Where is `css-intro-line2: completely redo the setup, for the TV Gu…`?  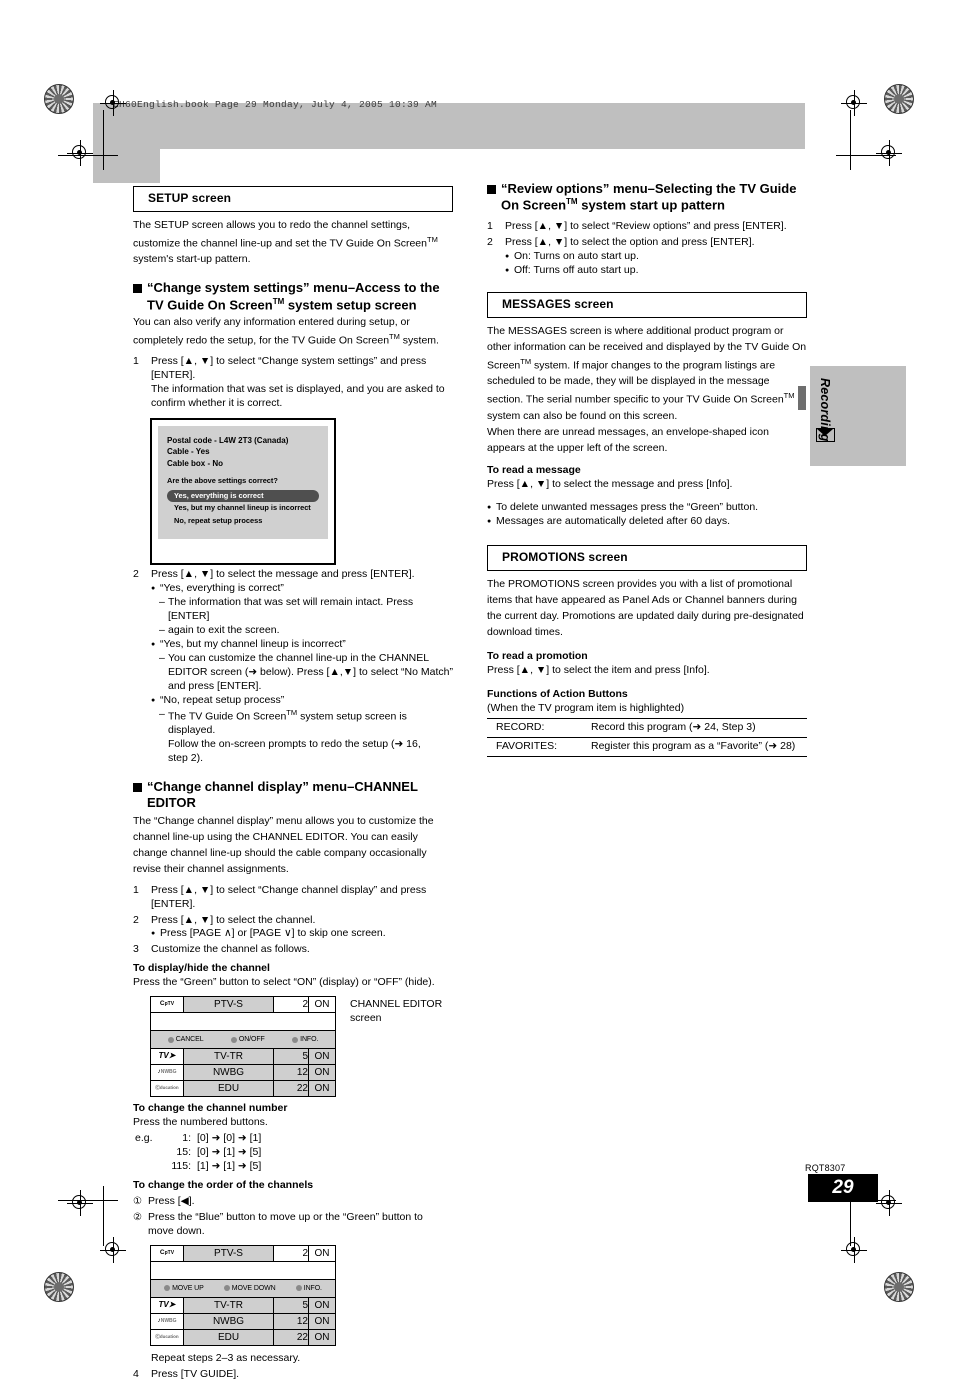
css-intro-line2: completely redo the setup, for the TV Gu… is located at coordinates (293, 340).